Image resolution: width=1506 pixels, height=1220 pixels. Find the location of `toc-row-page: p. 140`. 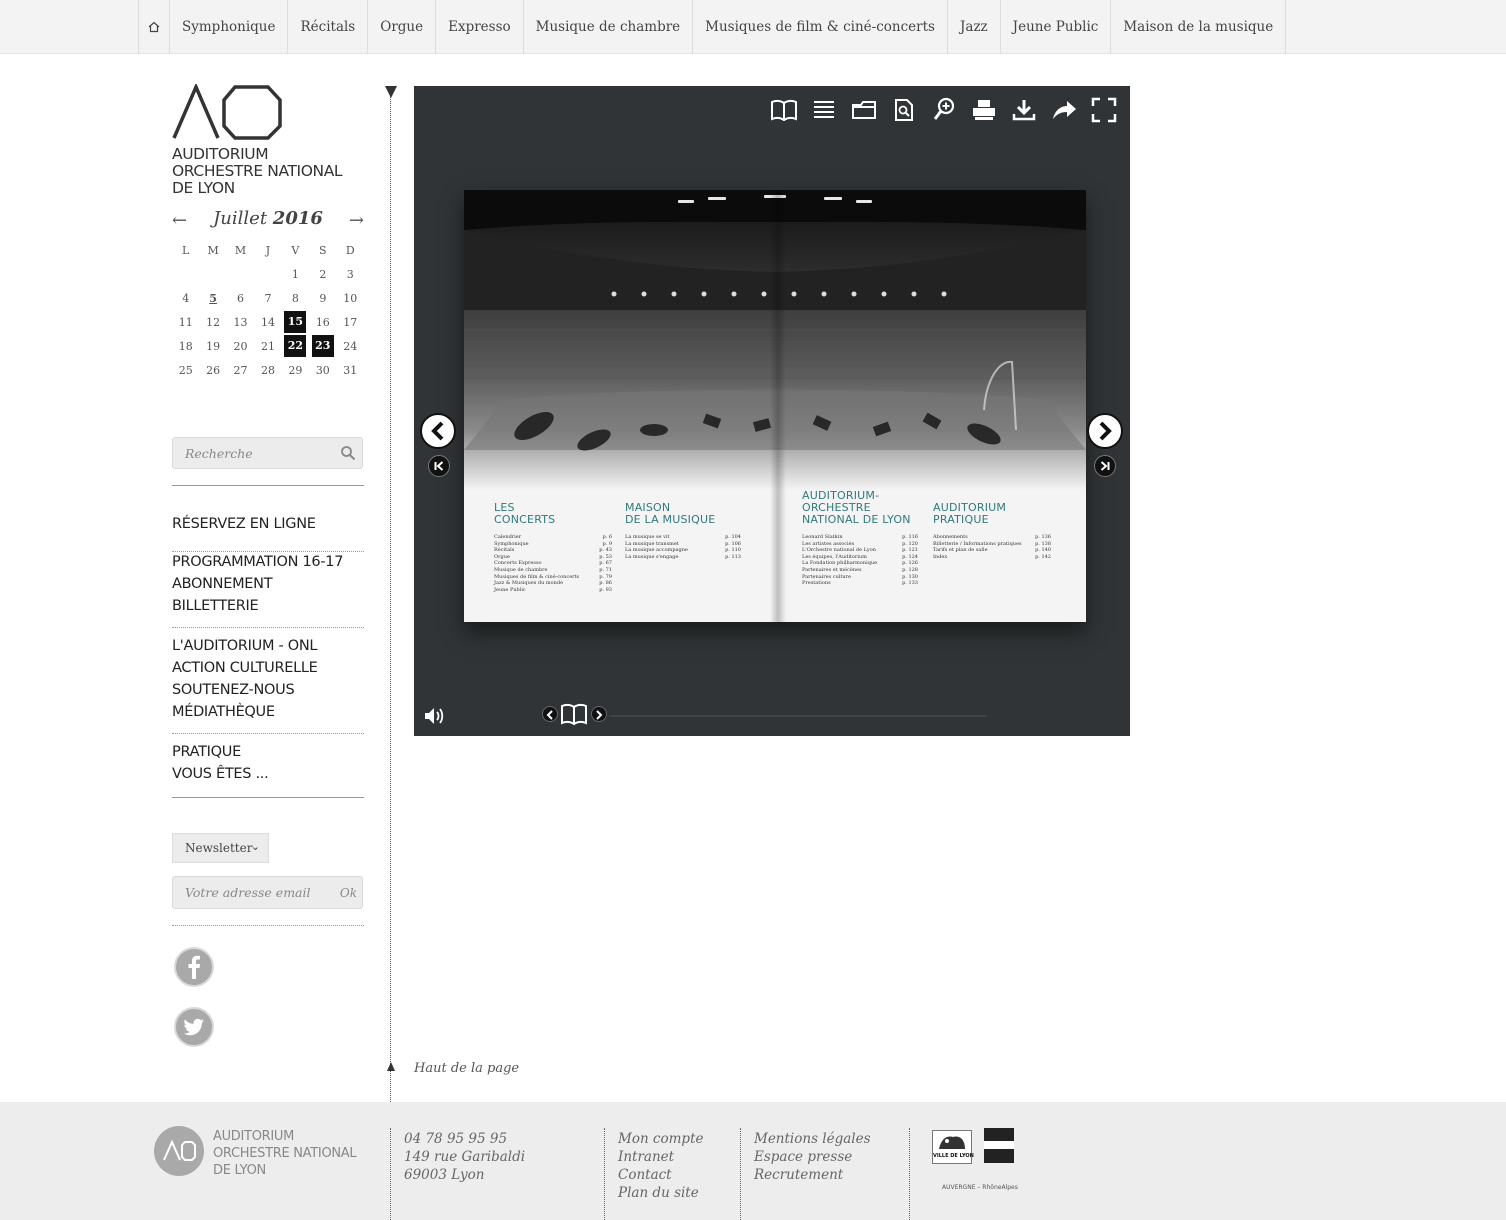

toc-row-page: p. 140 is located at coordinates (1043, 550).